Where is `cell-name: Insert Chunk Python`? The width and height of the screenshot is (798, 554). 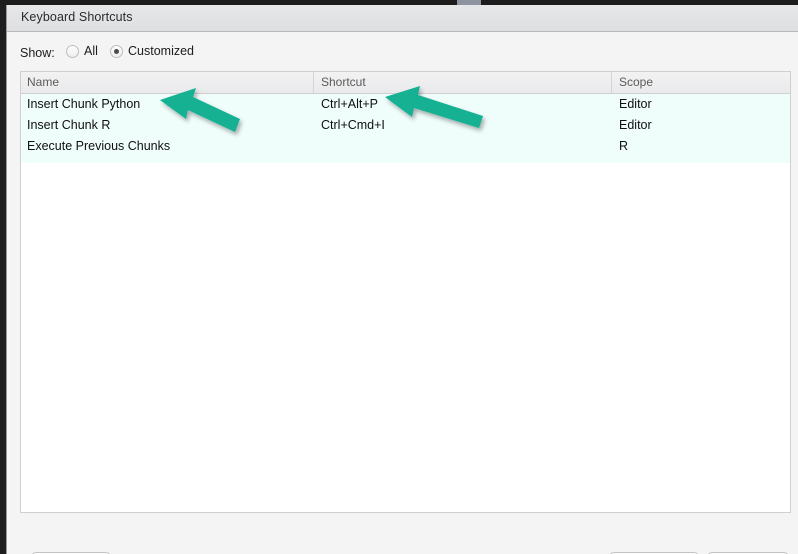
cell-name: Insert Chunk Python is located at coordinates (84, 104).